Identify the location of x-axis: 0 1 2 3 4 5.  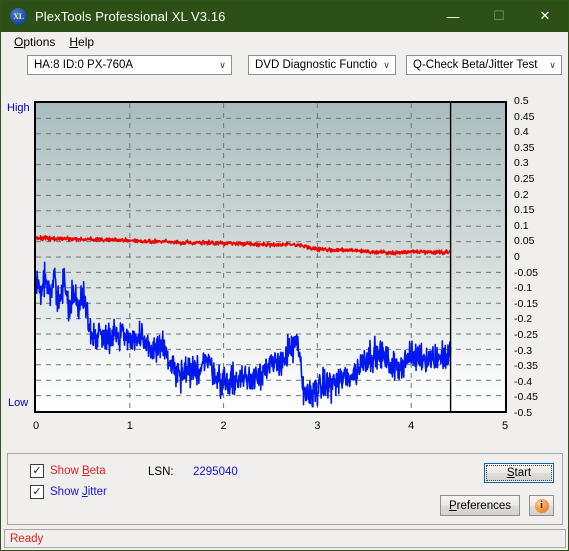
(270, 427).